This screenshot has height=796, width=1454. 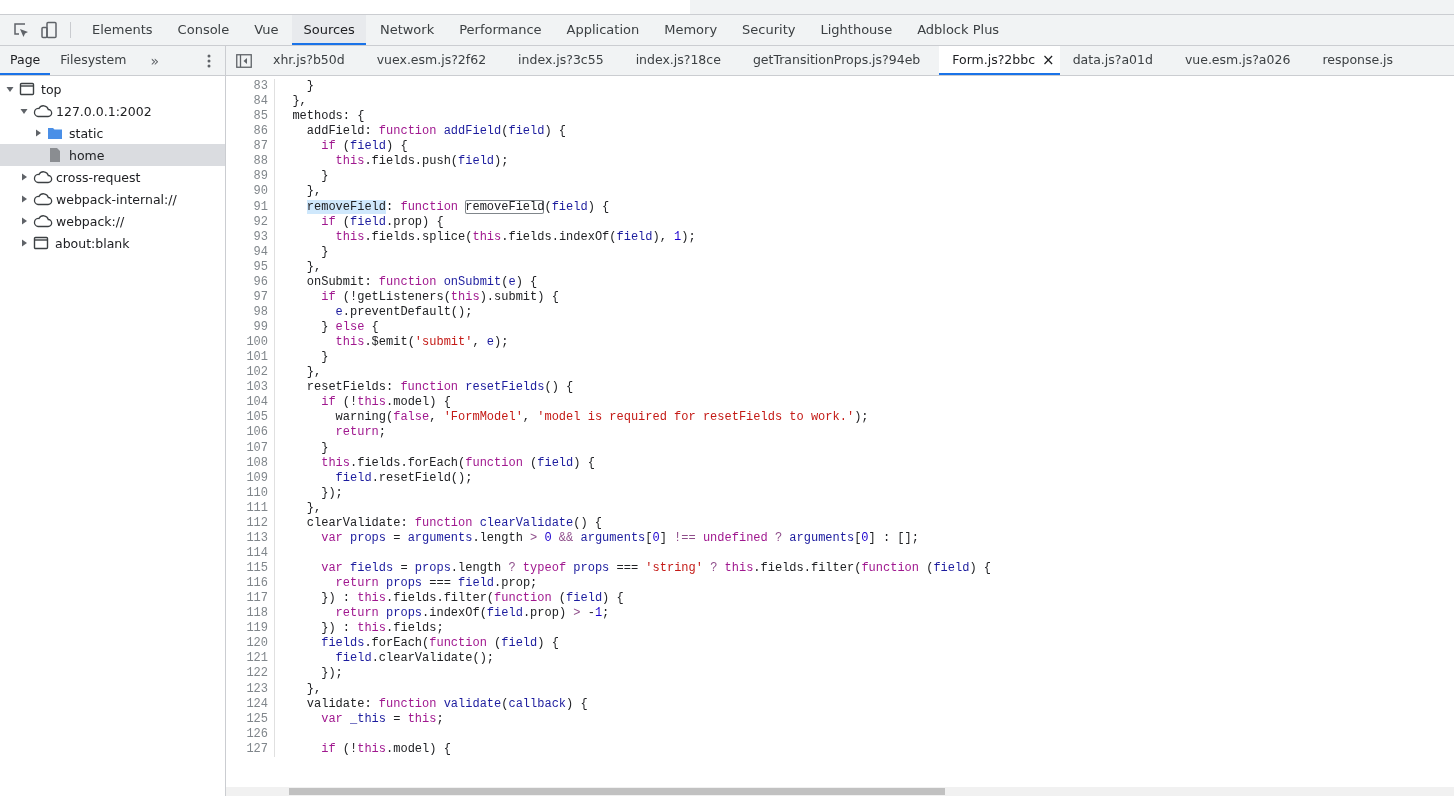 I want to click on code-line: } else {, so click(x=349, y=328).